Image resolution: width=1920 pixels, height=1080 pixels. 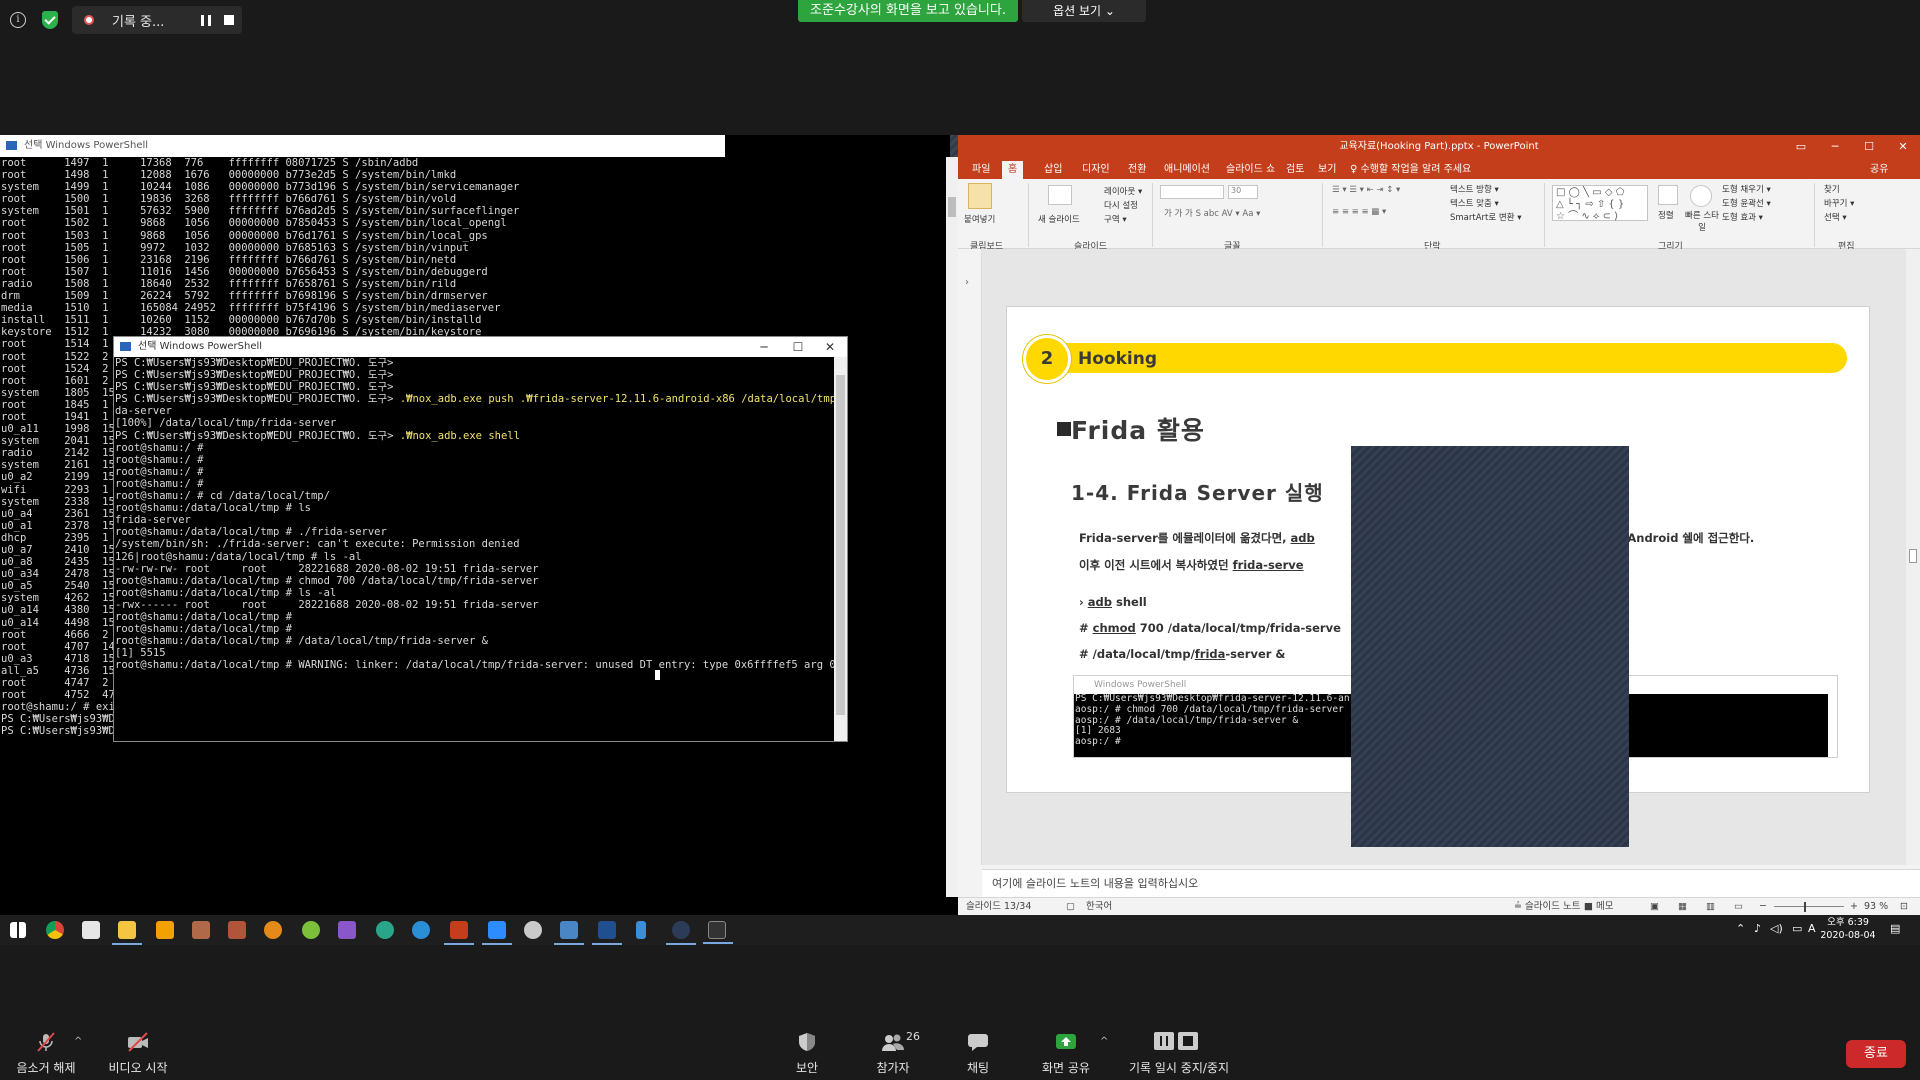 What do you see at coordinates (1668, 195) in the screenshot?
I see `arrange-icon` at bounding box center [1668, 195].